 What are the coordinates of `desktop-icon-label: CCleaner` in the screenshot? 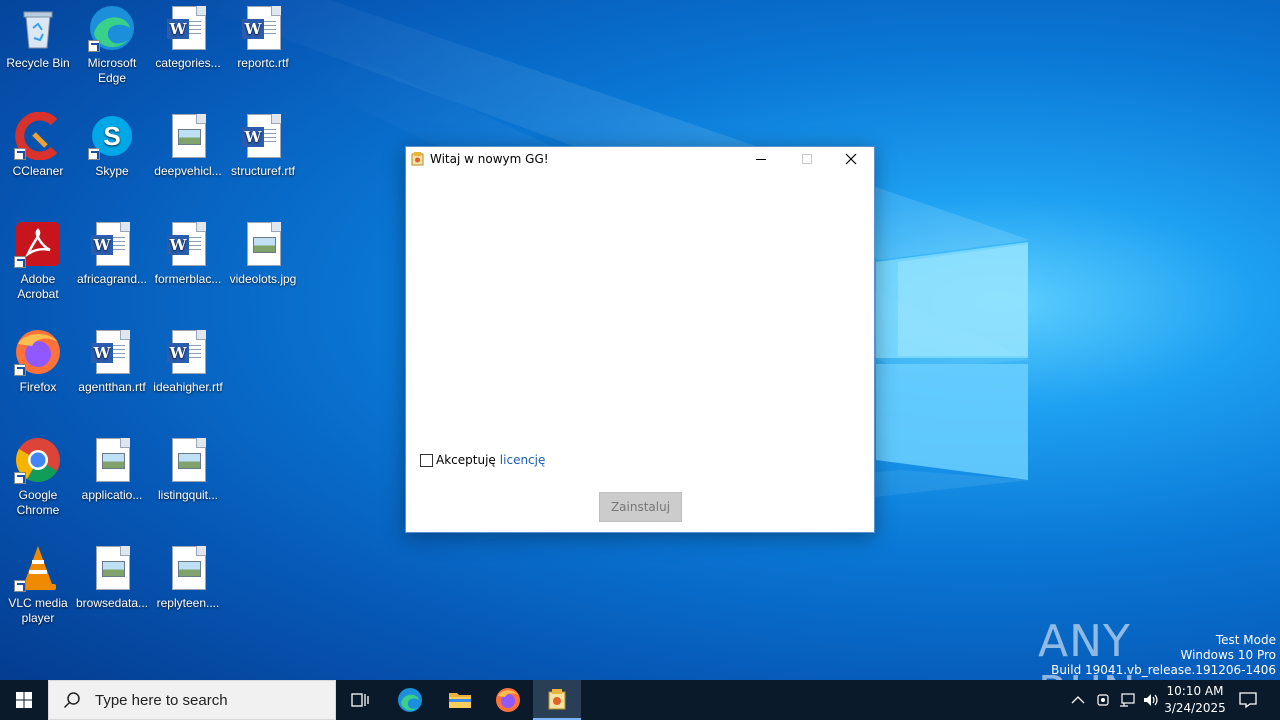 It's located at (38, 171).